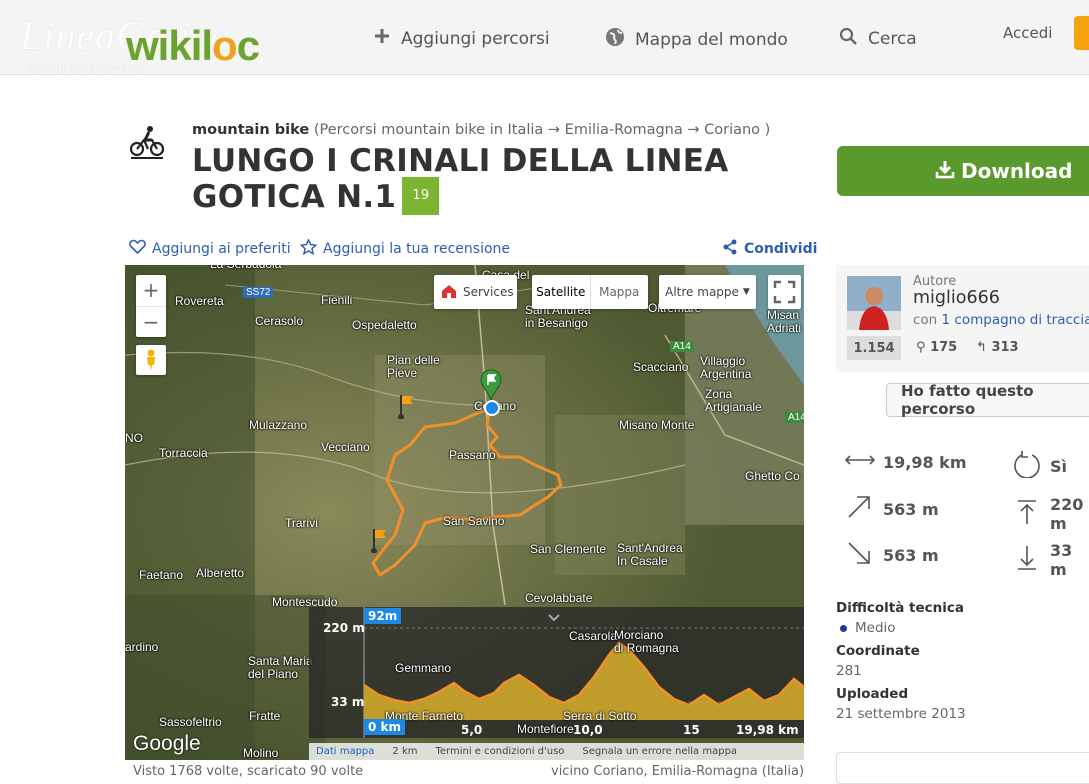 This screenshot has height=784, width=1089. I want to click on add-favorite-button: Aggiungi ai preferiti, so click(210, 248).